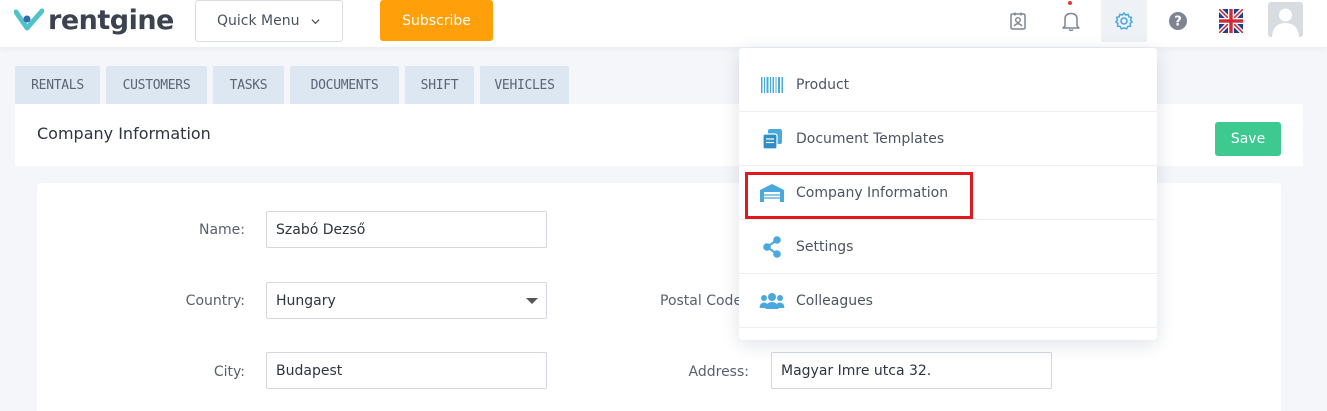 Image resolution: width=1327 pixels, height=411 pixels. I want to click on city-field: Budapest, so click(406, 370).